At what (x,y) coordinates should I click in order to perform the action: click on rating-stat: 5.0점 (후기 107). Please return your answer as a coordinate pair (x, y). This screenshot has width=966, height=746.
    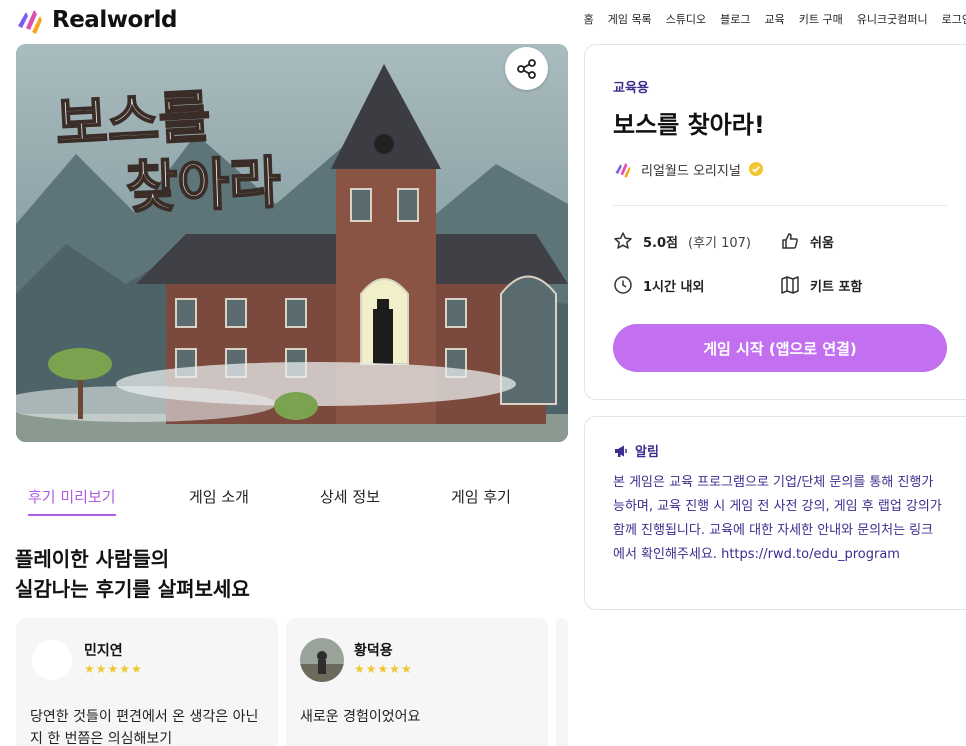
    Looking at the image, I should click on (682, 241).